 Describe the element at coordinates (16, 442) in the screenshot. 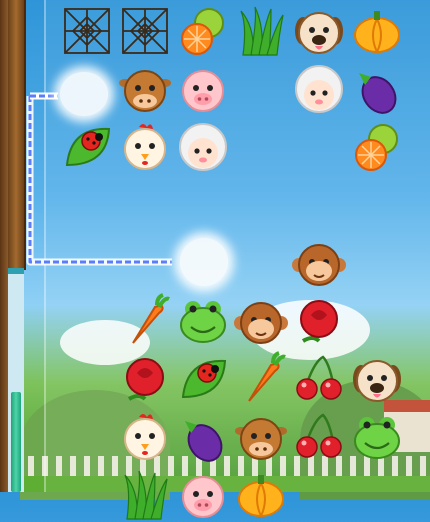

I see `timer-bar-fill` at that location.